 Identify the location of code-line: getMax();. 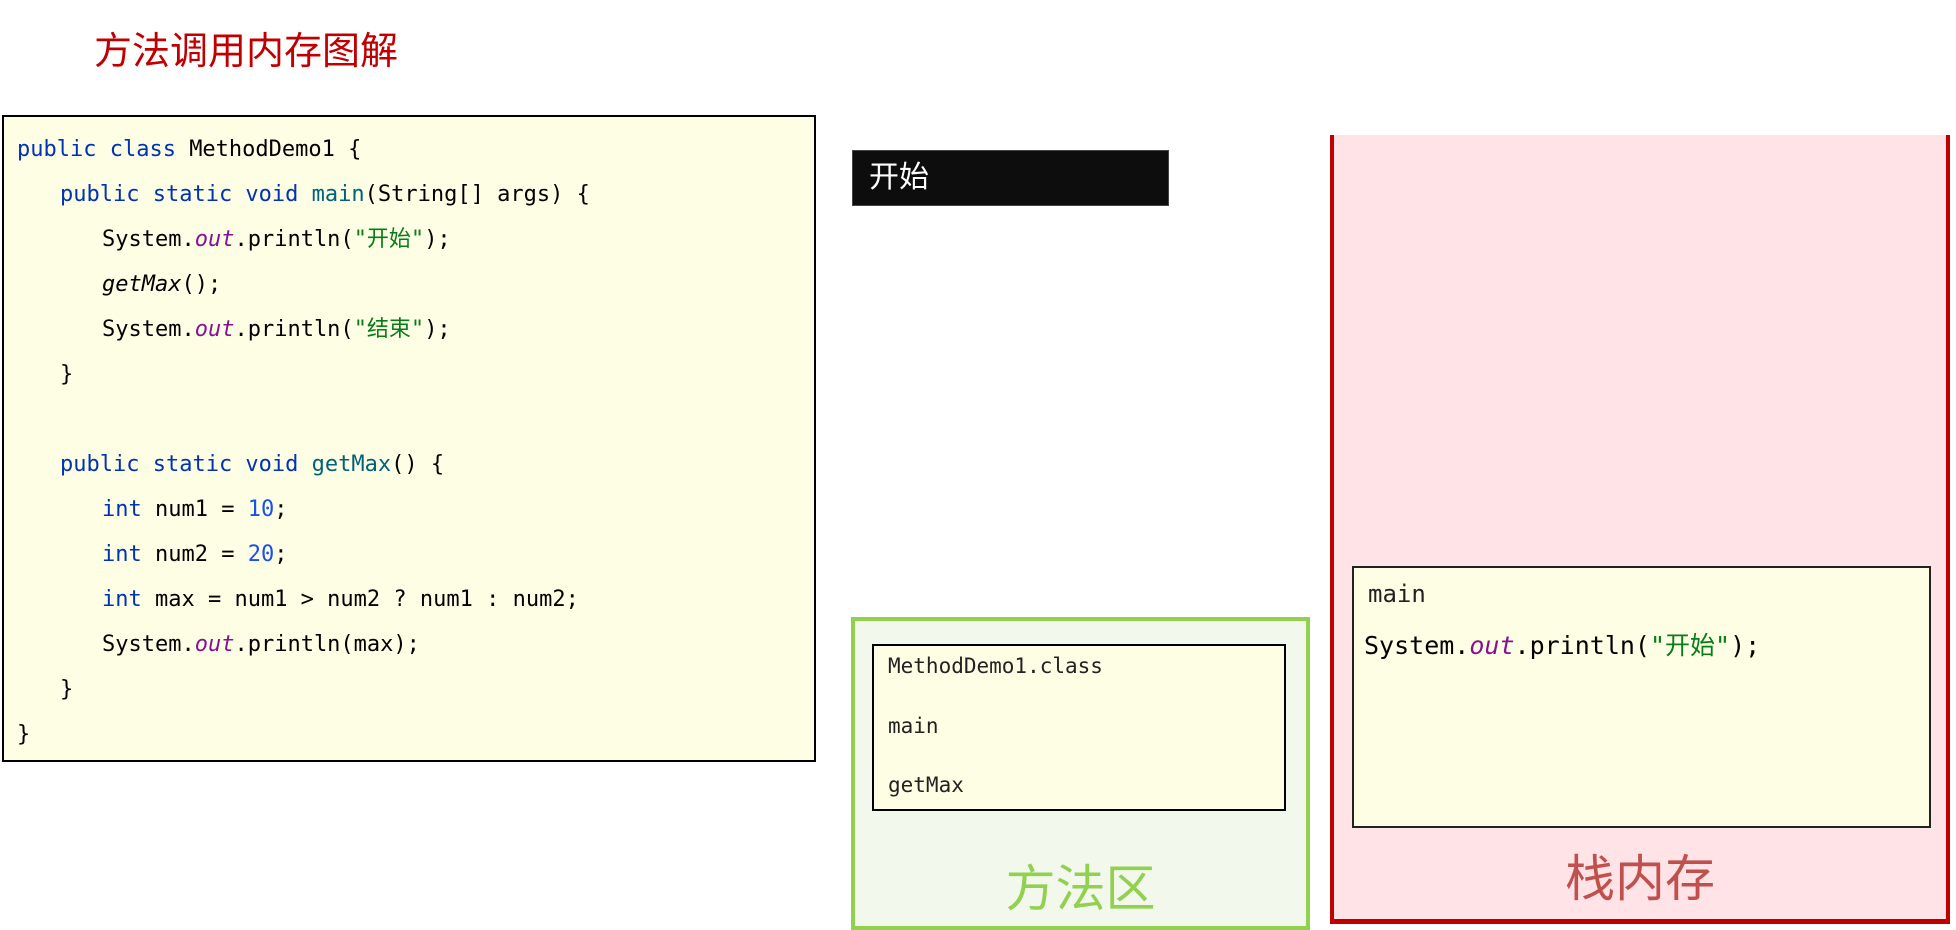
(161, 285).